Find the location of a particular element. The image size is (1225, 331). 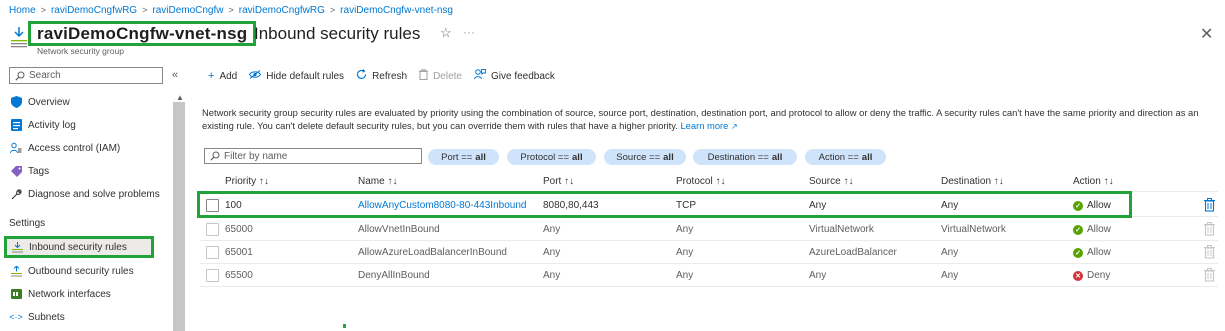

annotation-mark is located at coordinates (344, 326).